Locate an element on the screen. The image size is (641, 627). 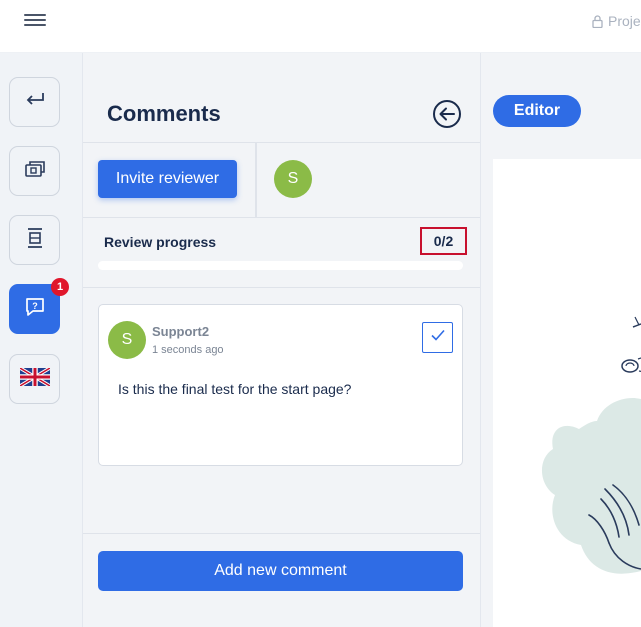
rail-language-button is located at coordinates (34, 379).